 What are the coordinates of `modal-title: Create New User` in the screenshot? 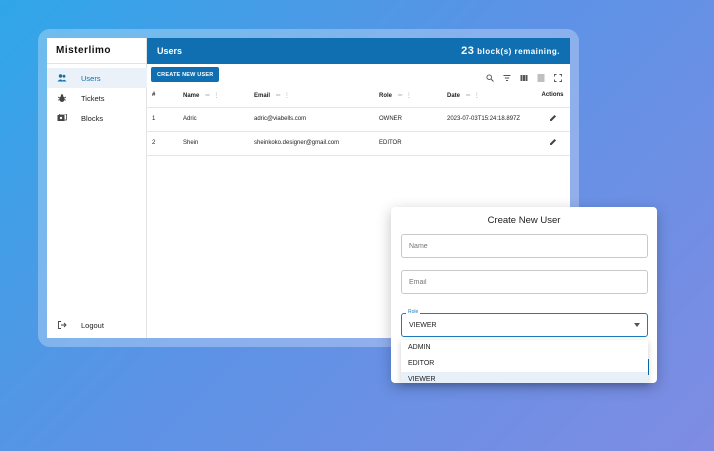 It's located at (524, 220).